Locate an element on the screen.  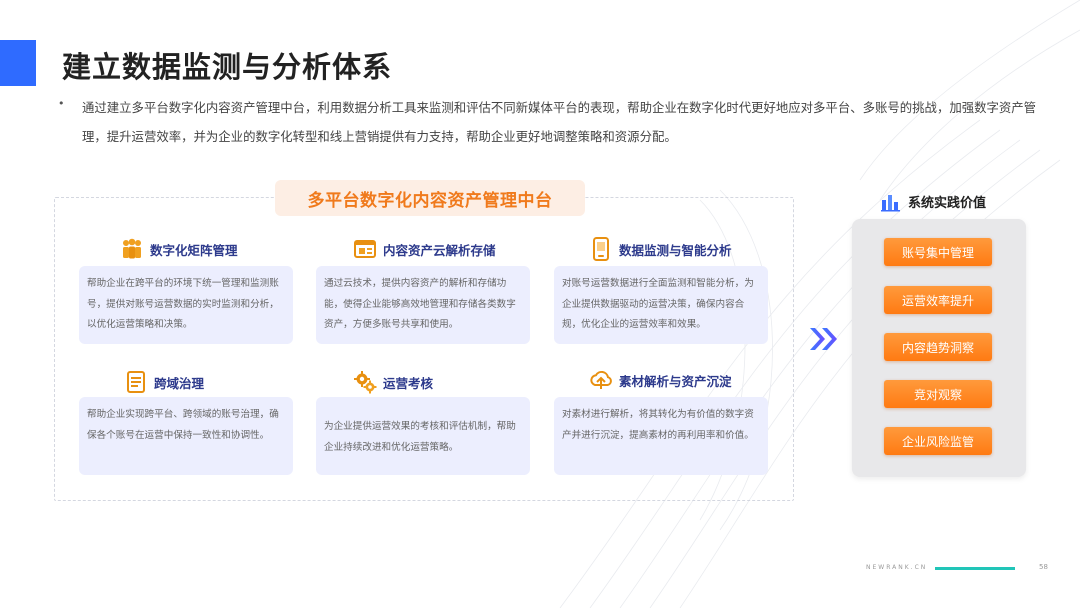
feature-desc: 对素材进行解析，将其转化为有价值的数字资产并进行沉淀，提高素材的再利用率和价值。 is located at coordinates (658, 425).